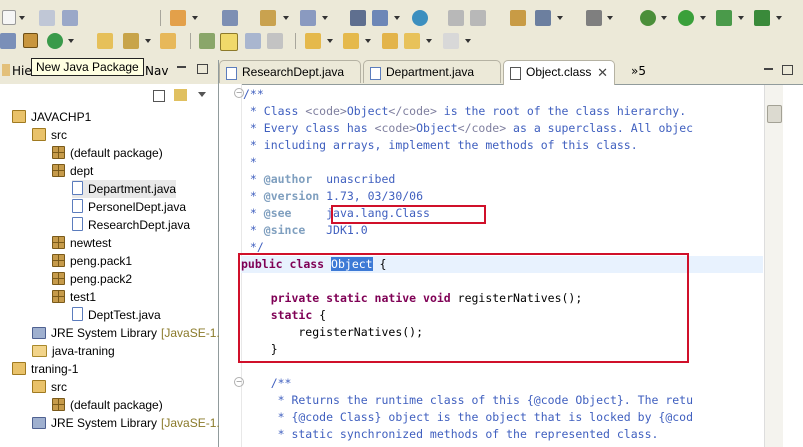 The width and height of the screenshot is (803, 447). Describe the element at coordinates (463, 308) in the screenshot. I see `annotation-box-class` at that location.